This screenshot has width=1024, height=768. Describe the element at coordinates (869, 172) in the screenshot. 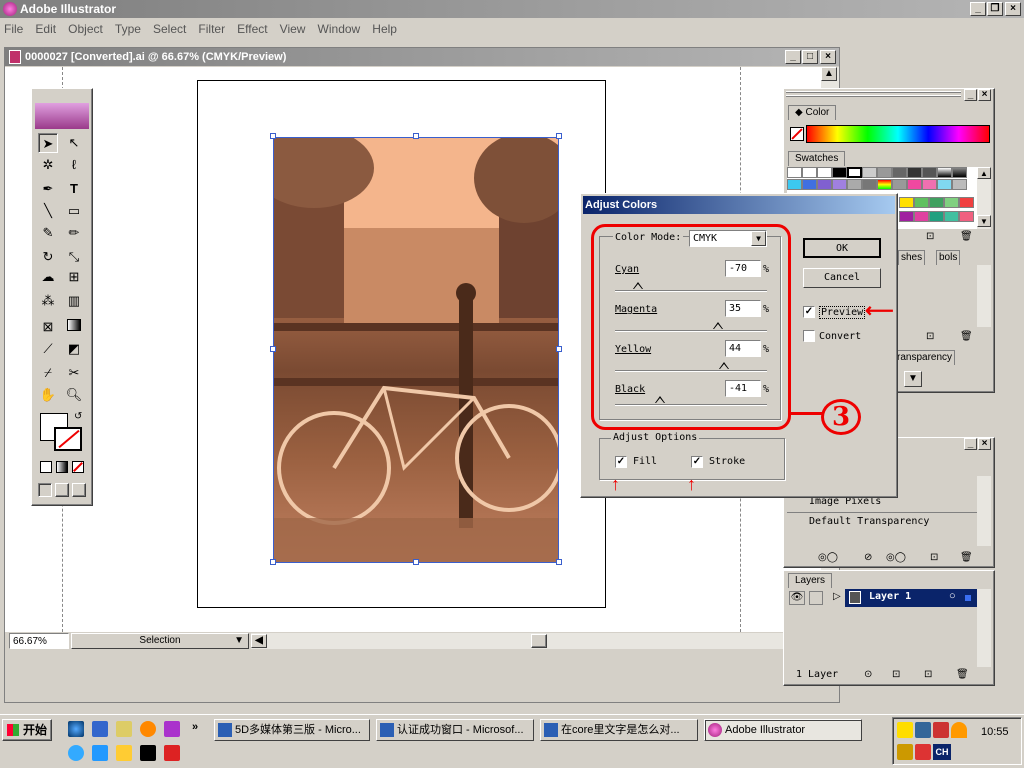

I see `swatch-gray1` at that location.